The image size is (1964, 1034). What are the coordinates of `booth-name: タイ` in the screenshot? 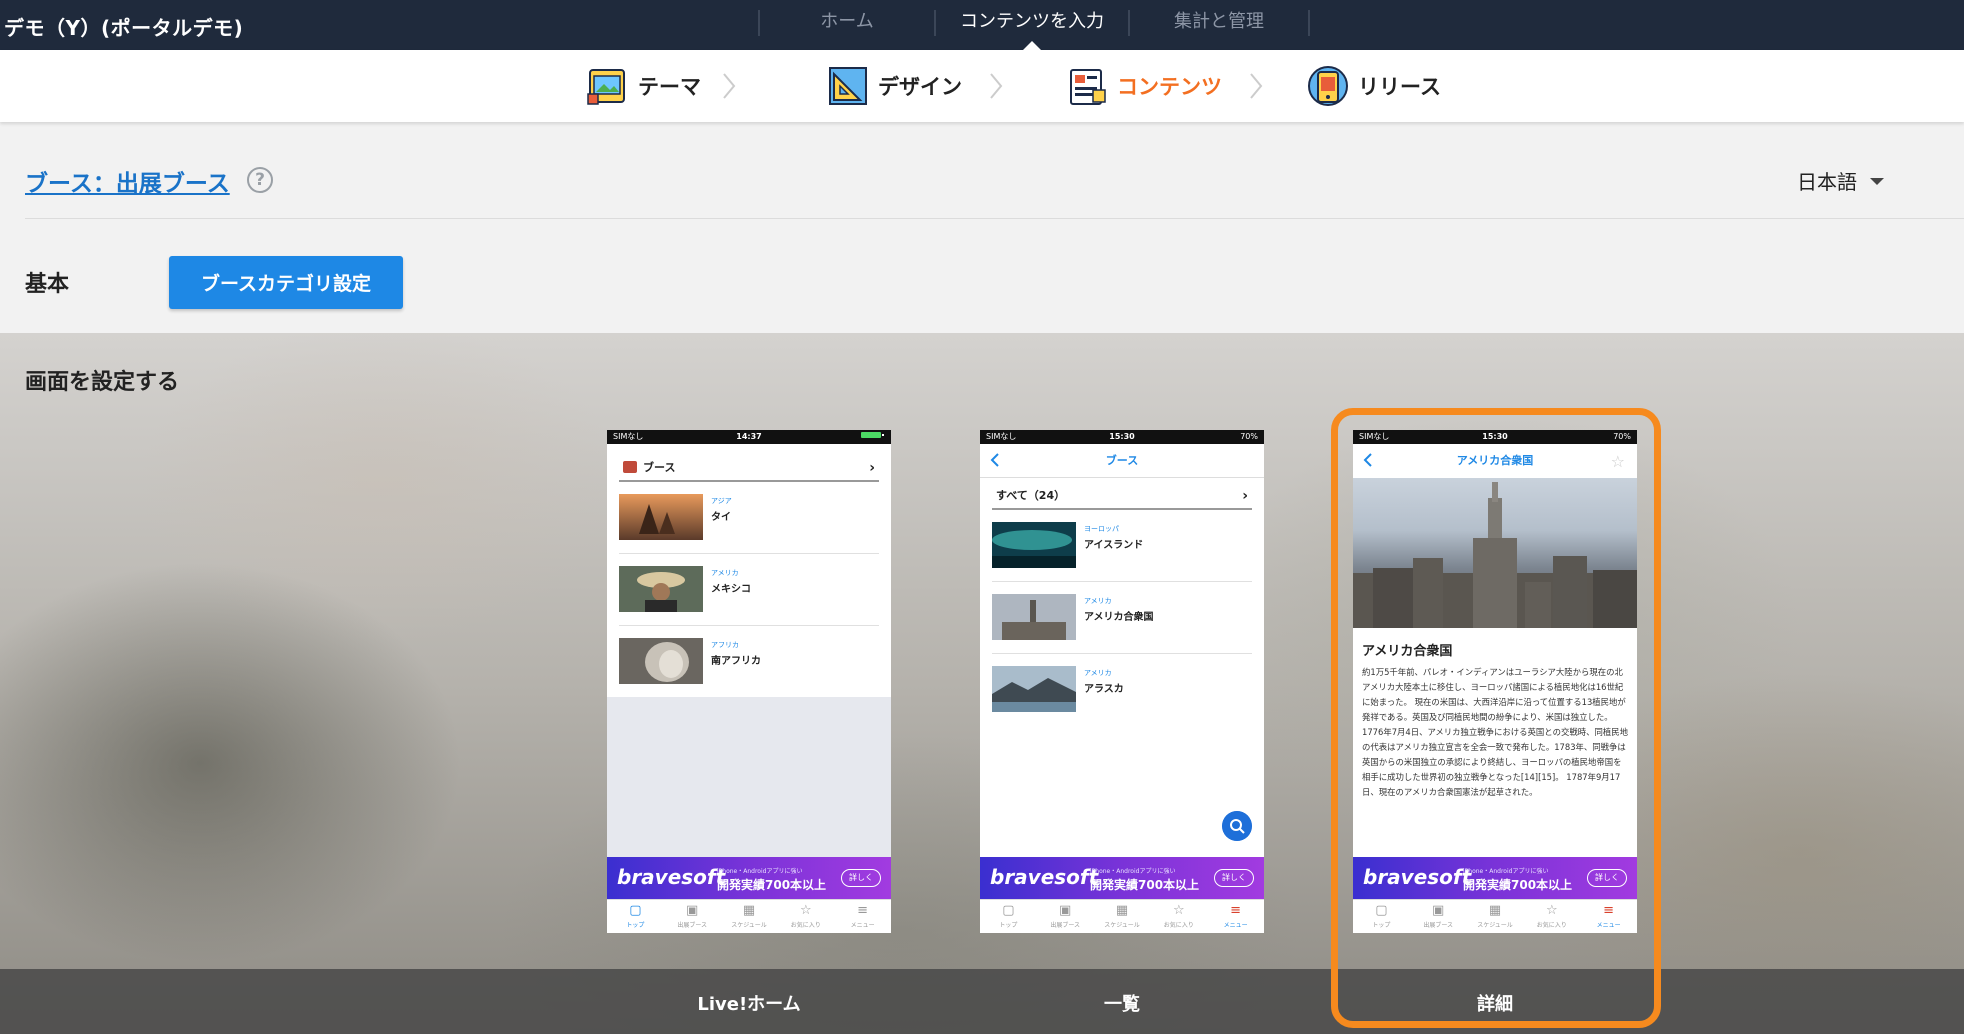 It's located at (721, 517).